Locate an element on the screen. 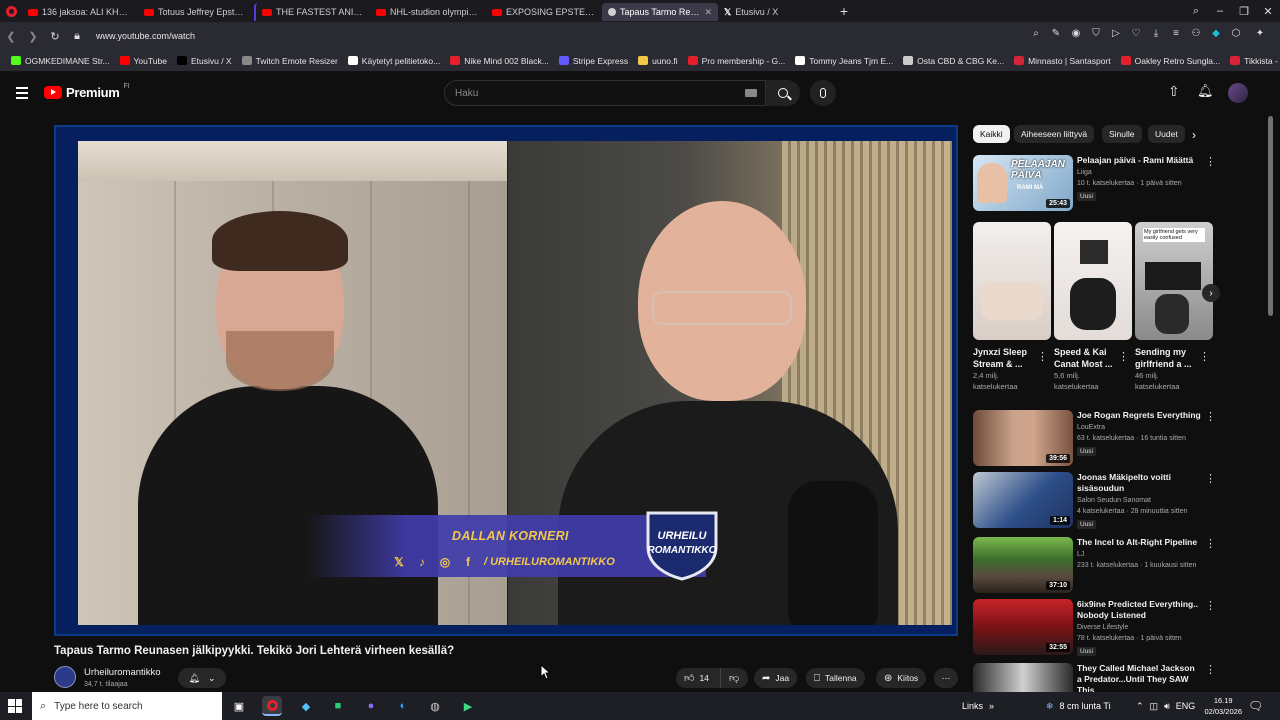 This screenshot has height=720, width=1280. channel-name: Urheiluromantikko is located at coordinates (122, 672).